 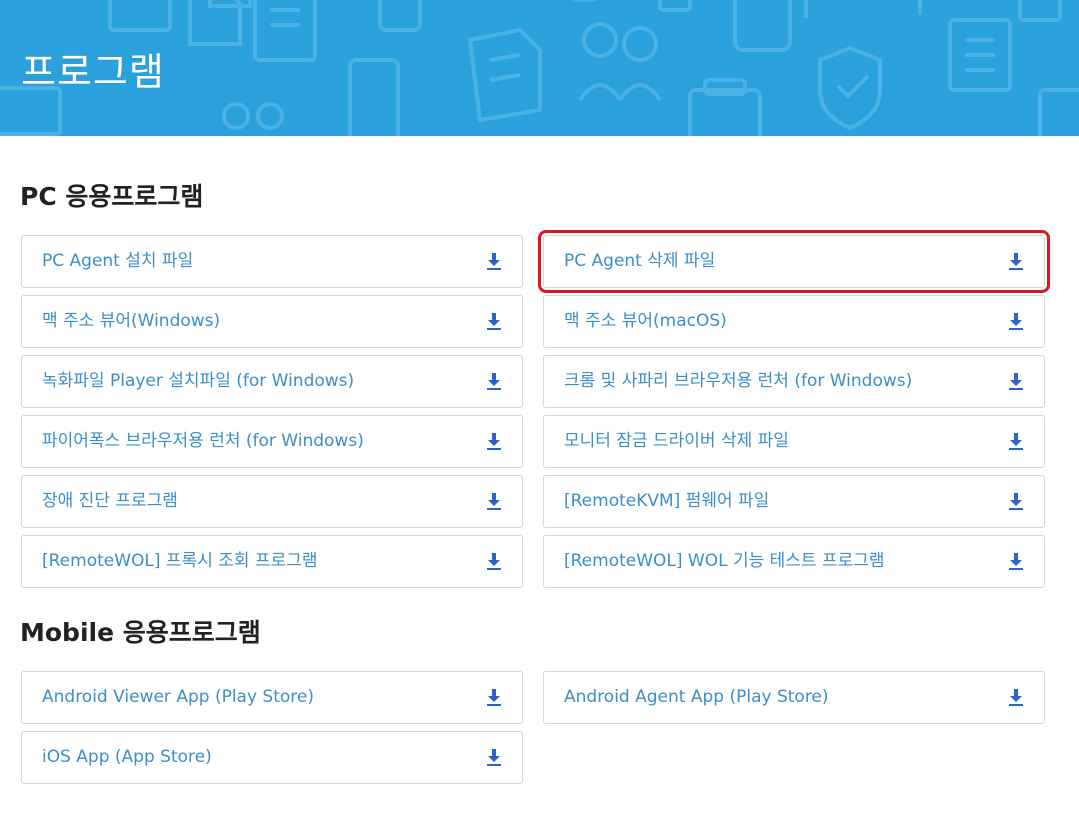 What do you see at coordinates (127, 757) in the screenshot?
I see `download-item-label: iOS App (App Store)` at bounding box center [127, 757].